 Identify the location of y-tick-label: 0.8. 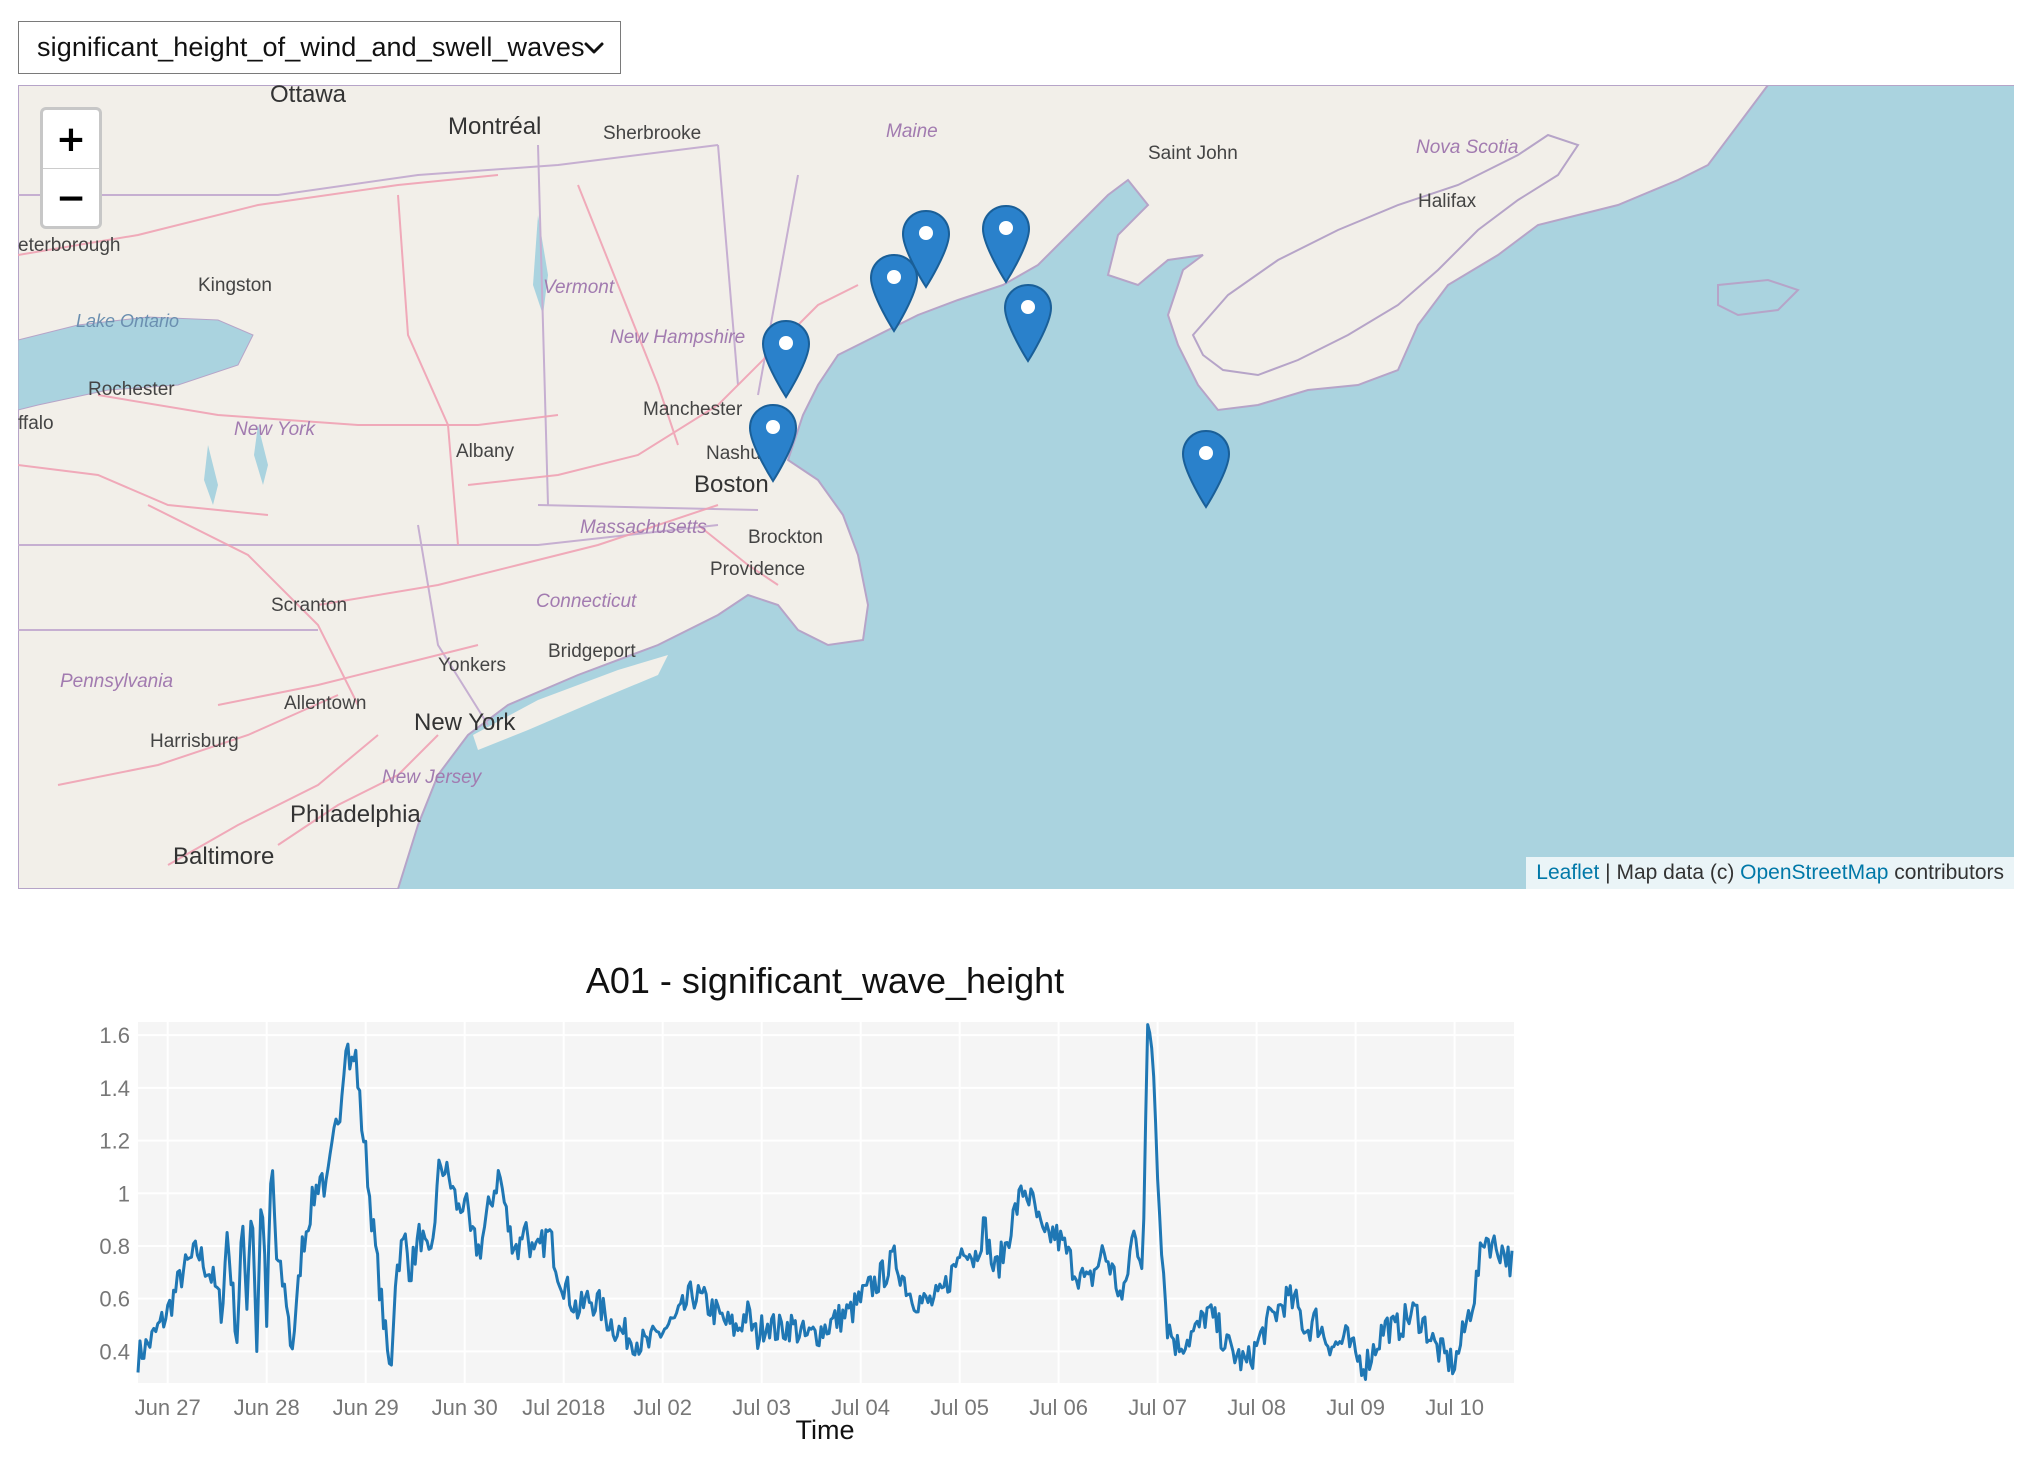
(114, 1246).